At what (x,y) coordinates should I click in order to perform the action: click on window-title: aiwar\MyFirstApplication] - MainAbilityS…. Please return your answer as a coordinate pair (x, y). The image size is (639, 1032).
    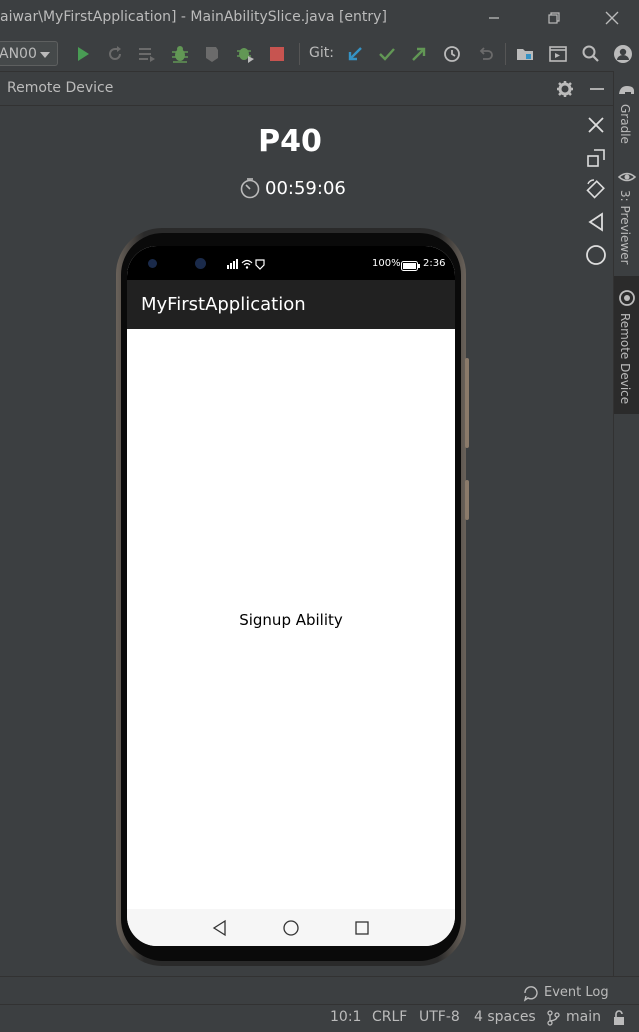
    Looking at the image, I should click on (193, 17).